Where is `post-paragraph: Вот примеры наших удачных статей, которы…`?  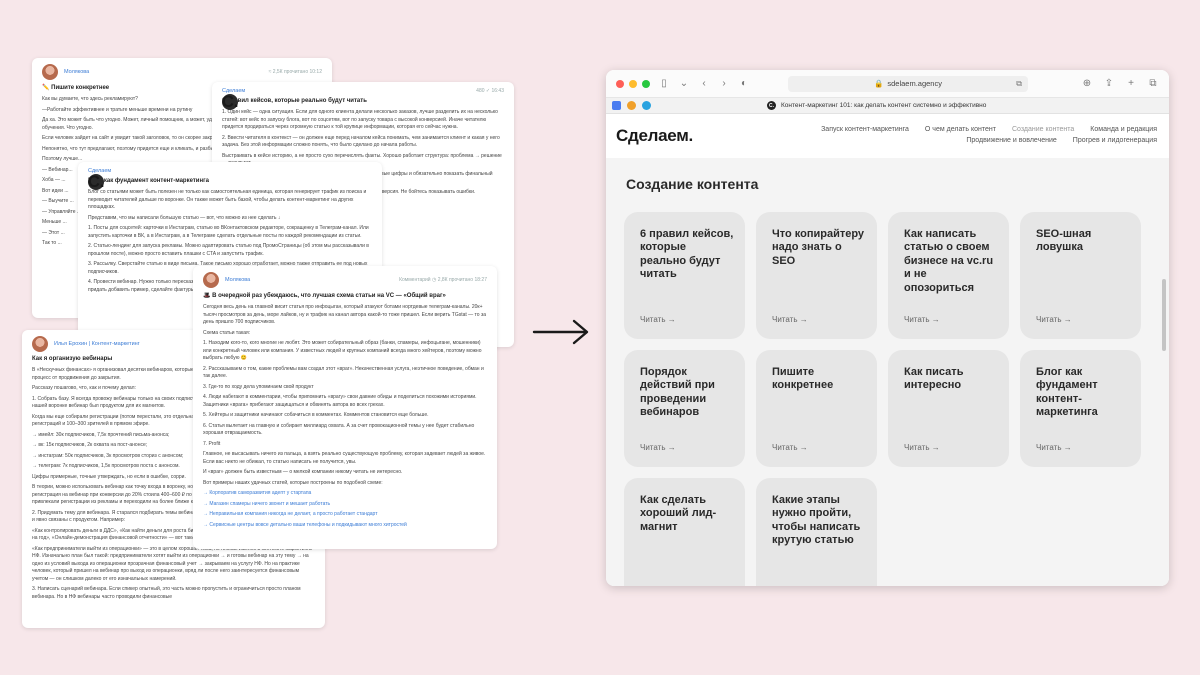 post-paragraph: Вот примеры наших удачных статей, которы… is located at coordinates (293, 482).